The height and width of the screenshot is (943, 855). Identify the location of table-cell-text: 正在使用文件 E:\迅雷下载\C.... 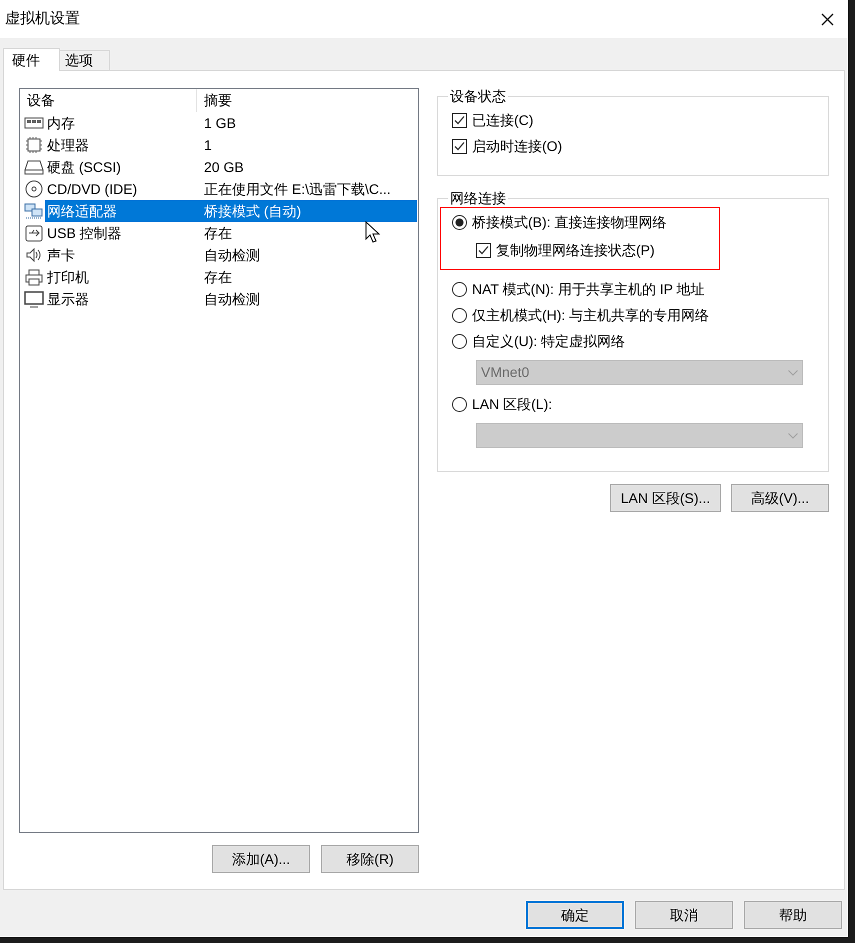
(297, 189).